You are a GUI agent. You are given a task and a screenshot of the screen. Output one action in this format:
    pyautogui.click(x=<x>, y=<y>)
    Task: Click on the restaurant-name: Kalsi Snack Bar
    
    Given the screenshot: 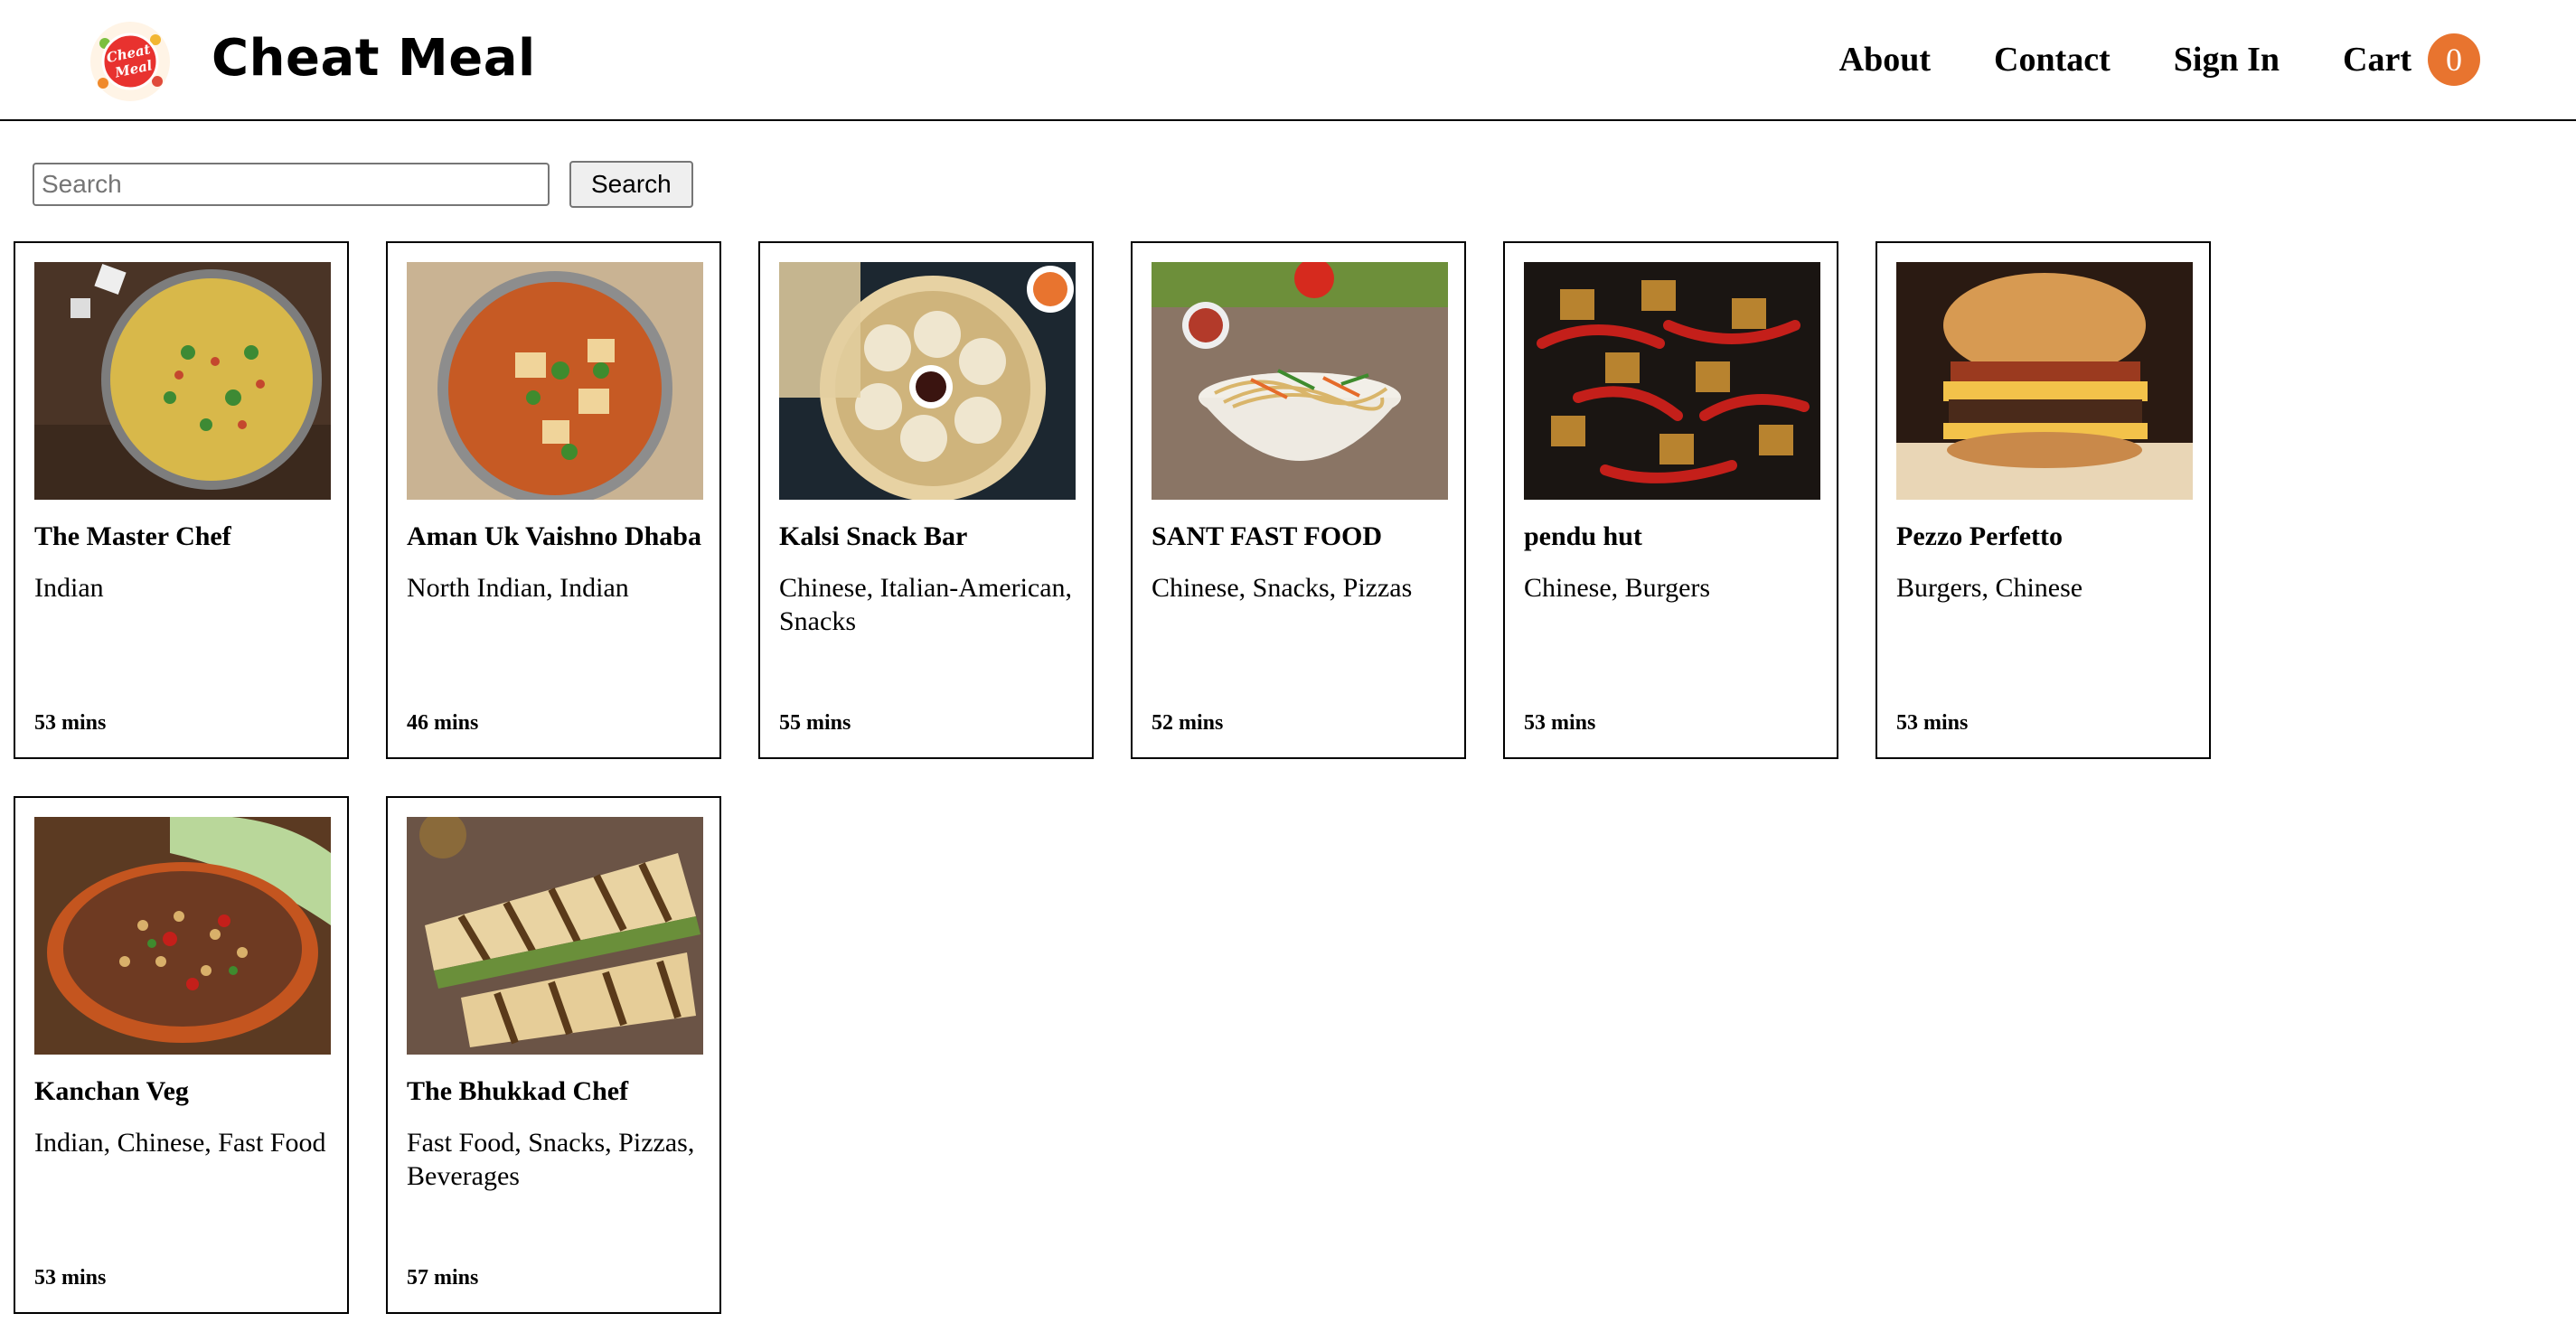 What is the action you would take?
    pyautogui.click(x=874, y=536)
    